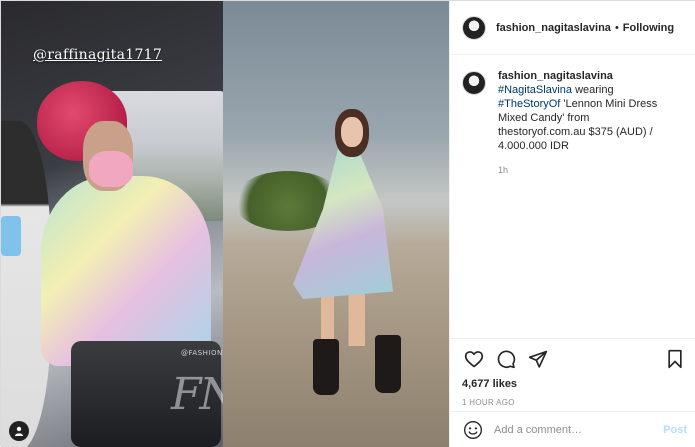  I want to click on passenger-mask, so click(11, 236).